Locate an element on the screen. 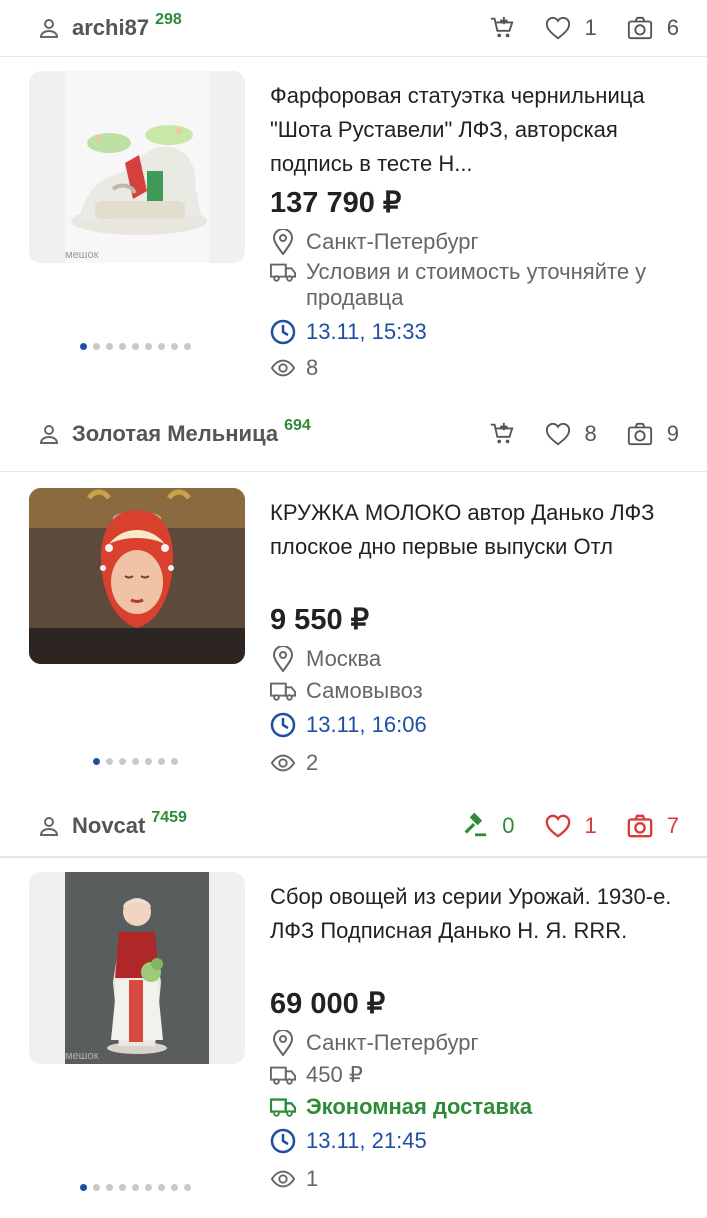 This screenshot has width=707, height=1218. seller-name: Золотая Мельница is located at coordinates (175, 433).